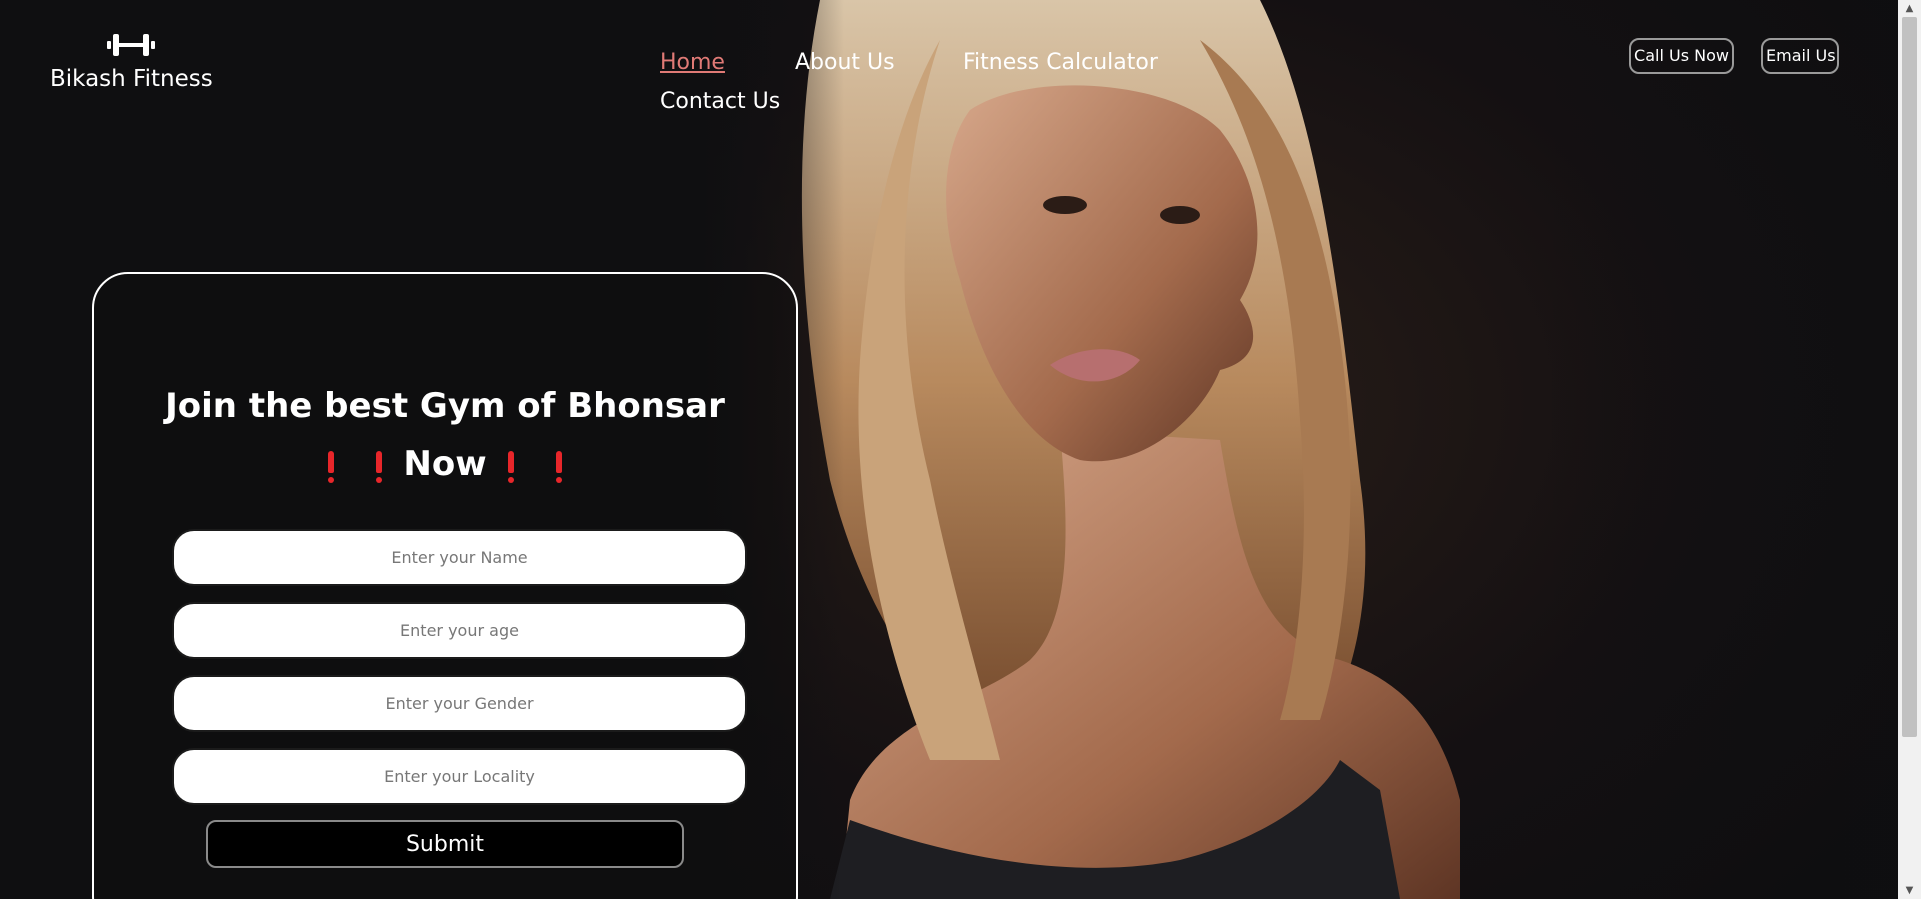 This screenshot has height=899, width=1921. I want to click on name-input, so click(459, 557).